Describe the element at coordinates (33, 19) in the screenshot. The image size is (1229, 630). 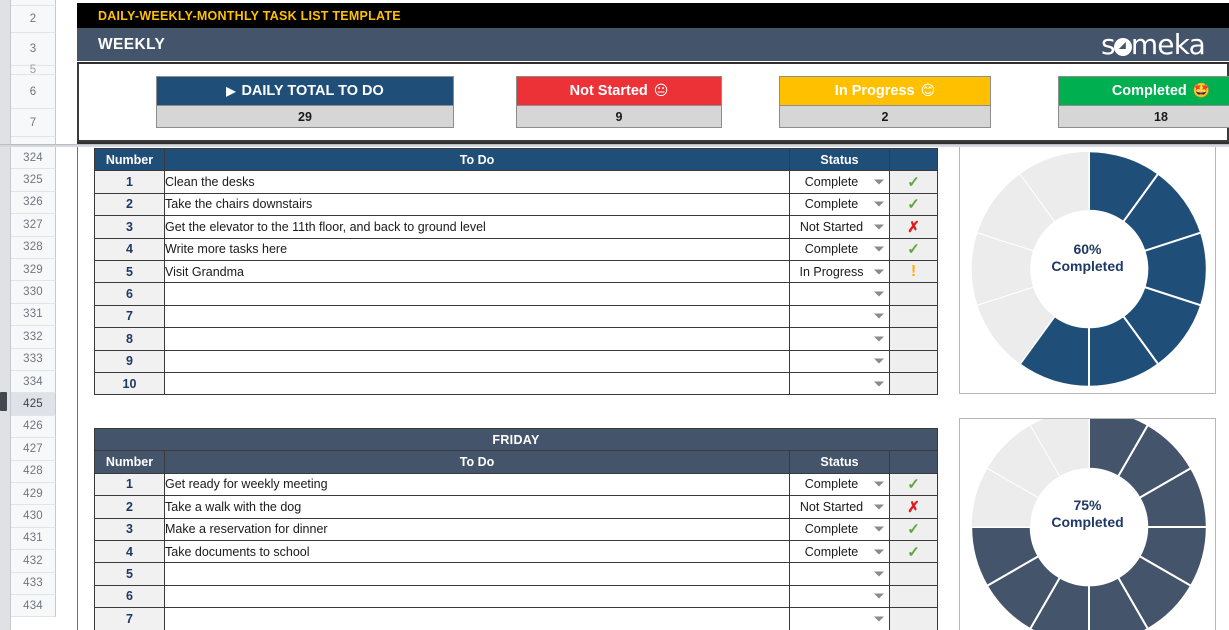
I see `row-header-cell: 2` at that location.